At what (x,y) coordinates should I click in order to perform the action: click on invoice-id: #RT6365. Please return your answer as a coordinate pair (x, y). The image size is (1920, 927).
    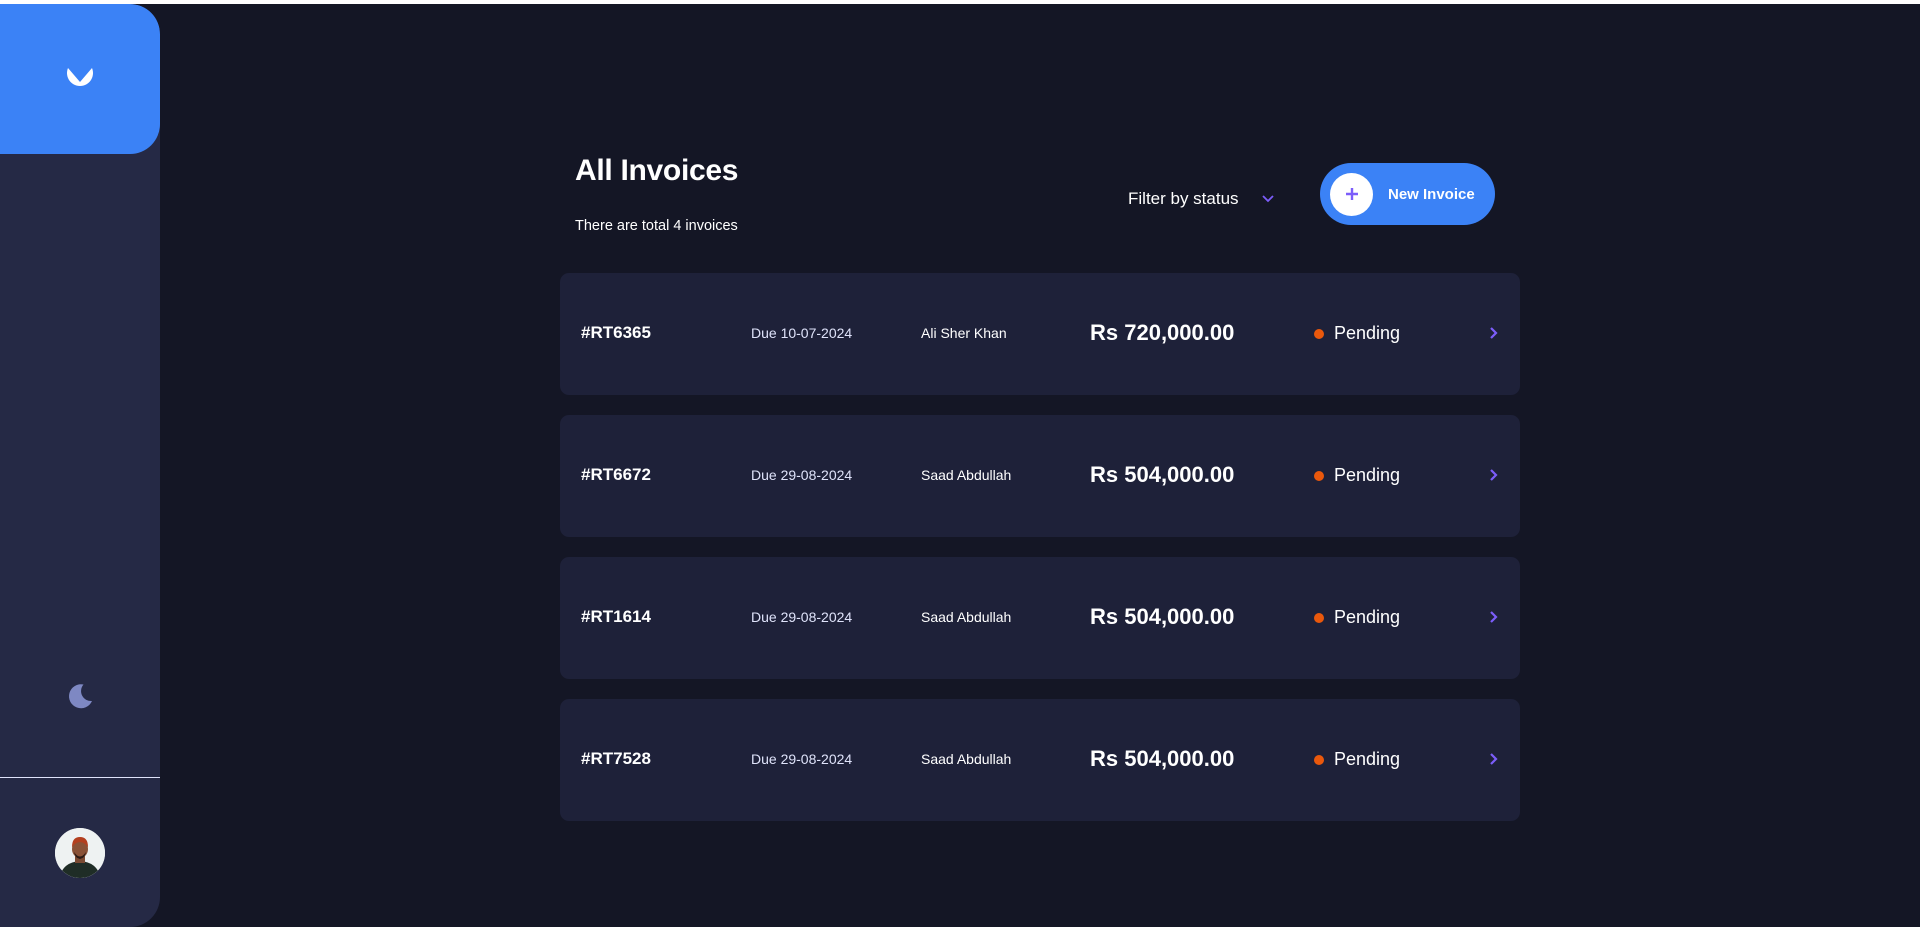
    Looking at the image, I should click on (616, 332).